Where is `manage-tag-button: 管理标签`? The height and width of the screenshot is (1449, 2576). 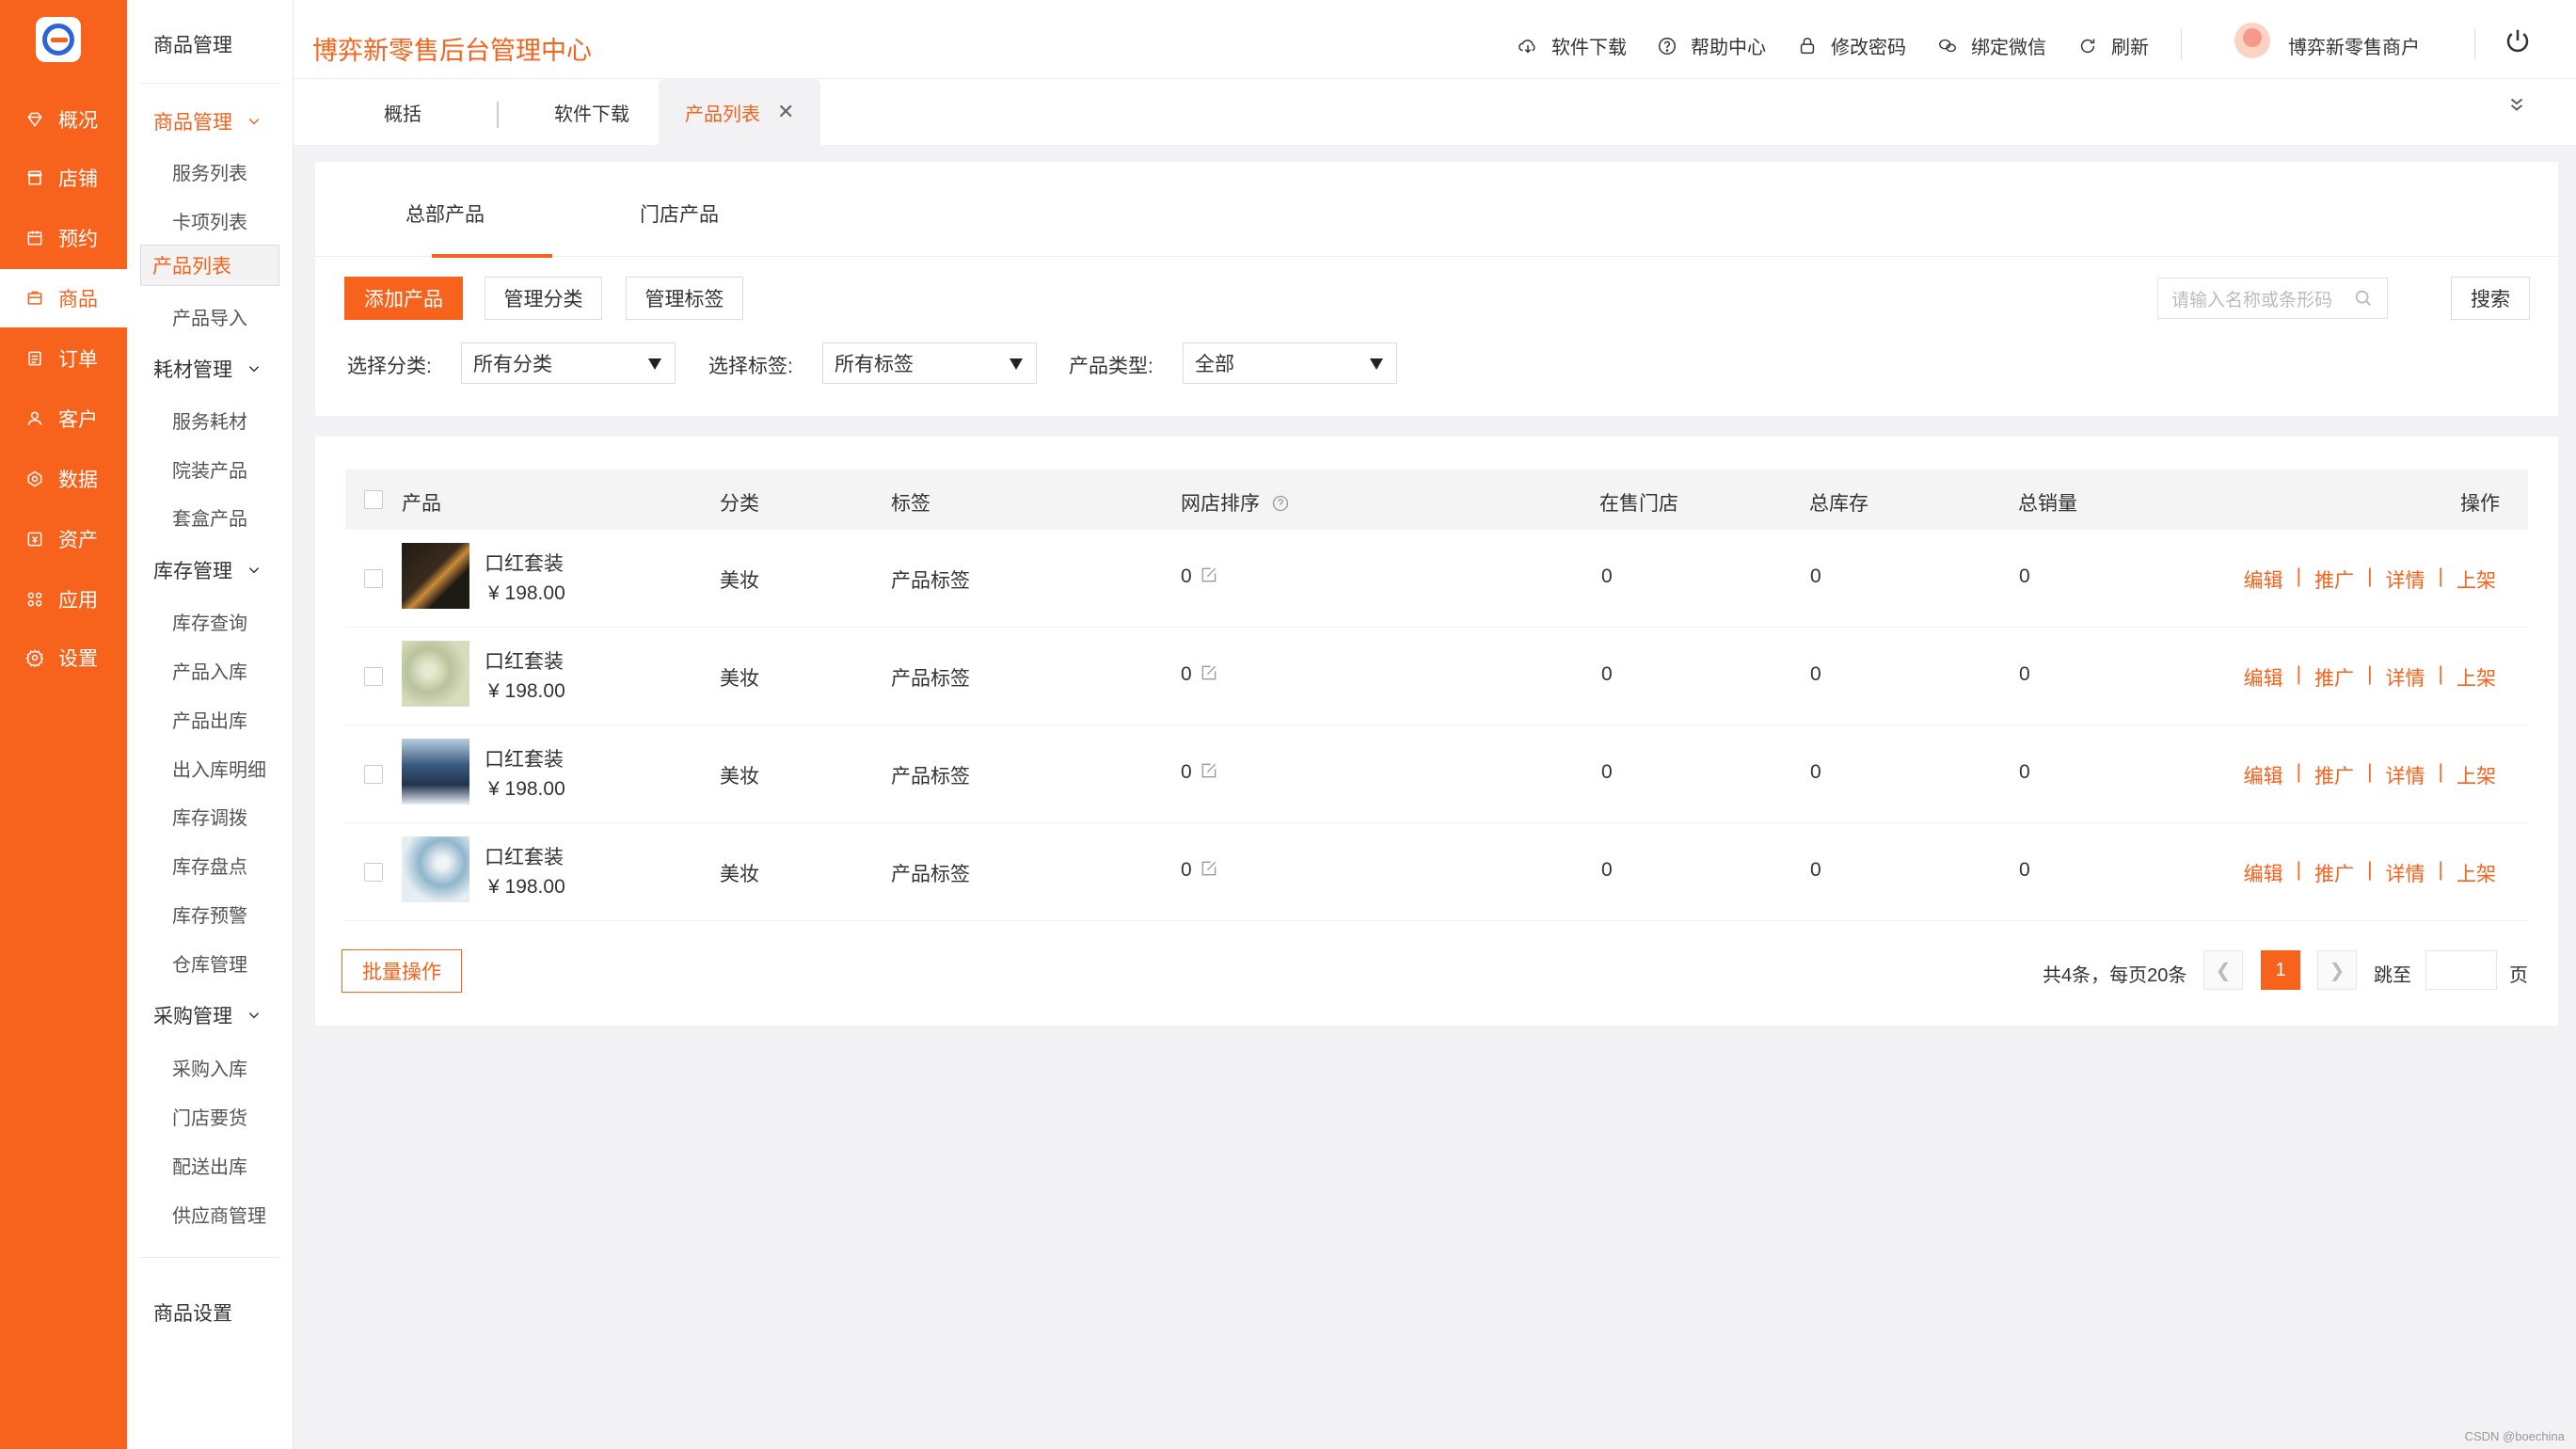 manage-tag-button: 管理标签 is located at coordinates (685, 299).